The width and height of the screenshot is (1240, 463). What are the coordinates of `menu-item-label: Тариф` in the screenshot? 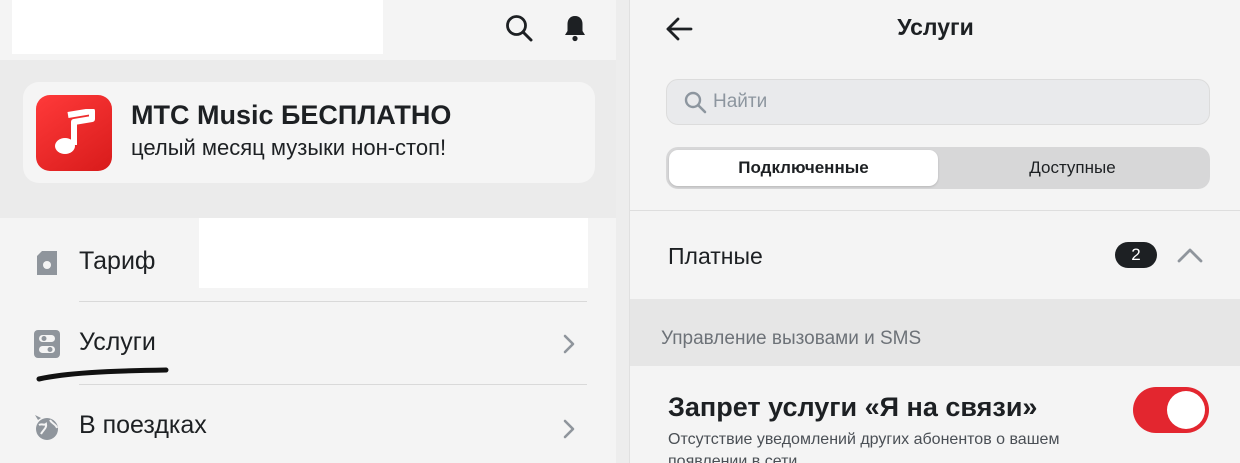 It's located at (117, 261).